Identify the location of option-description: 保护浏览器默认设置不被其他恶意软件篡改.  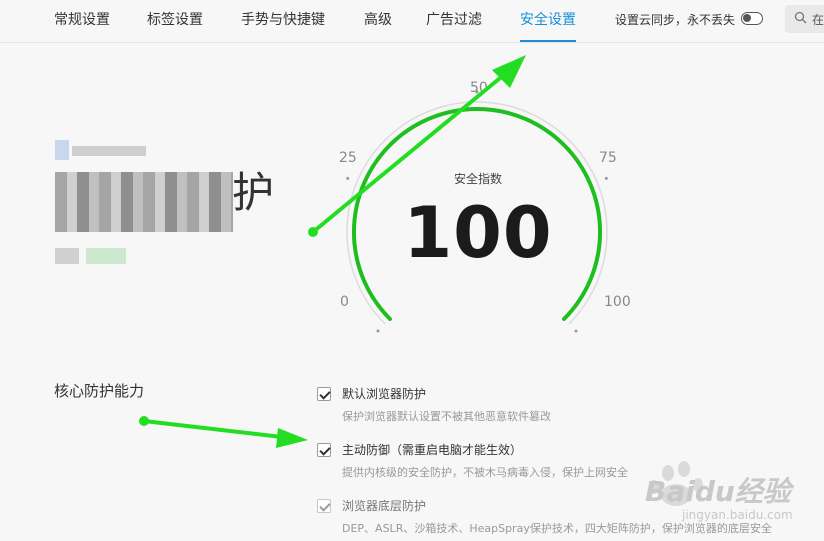
(446, 416).